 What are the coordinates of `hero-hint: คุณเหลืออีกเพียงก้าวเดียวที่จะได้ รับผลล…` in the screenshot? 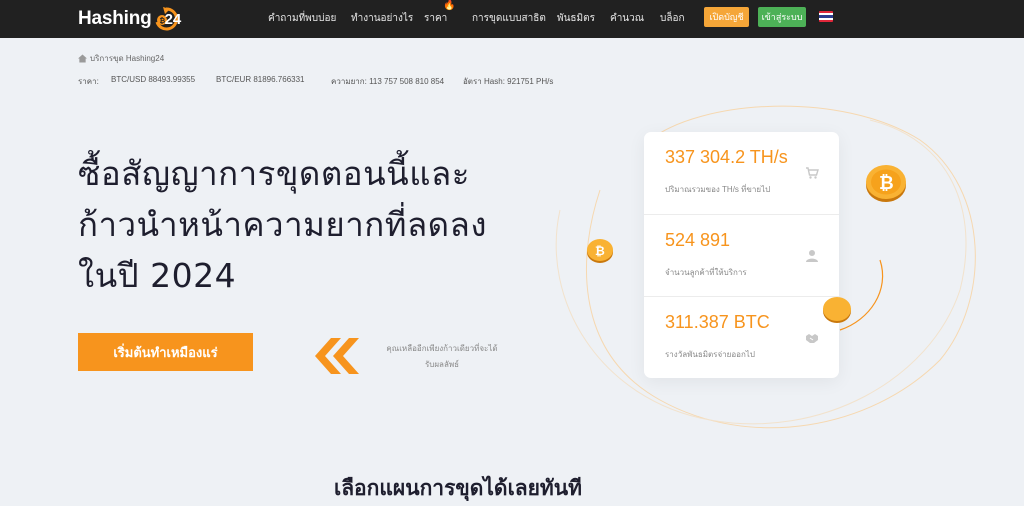 It's located at (442, 357).